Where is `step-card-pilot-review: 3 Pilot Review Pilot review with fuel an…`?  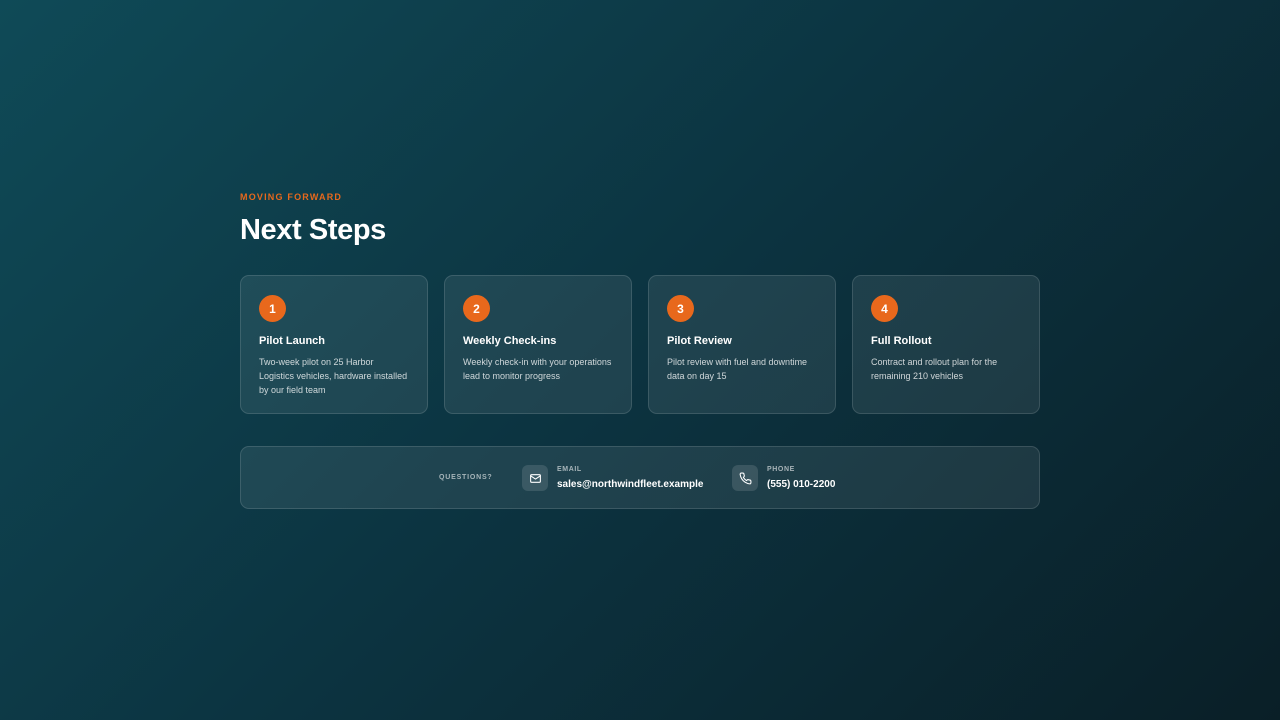
step-card-pilot-review: 3 Pilot Review Pilot review with fuel an… is located at coordinates (742, 344).